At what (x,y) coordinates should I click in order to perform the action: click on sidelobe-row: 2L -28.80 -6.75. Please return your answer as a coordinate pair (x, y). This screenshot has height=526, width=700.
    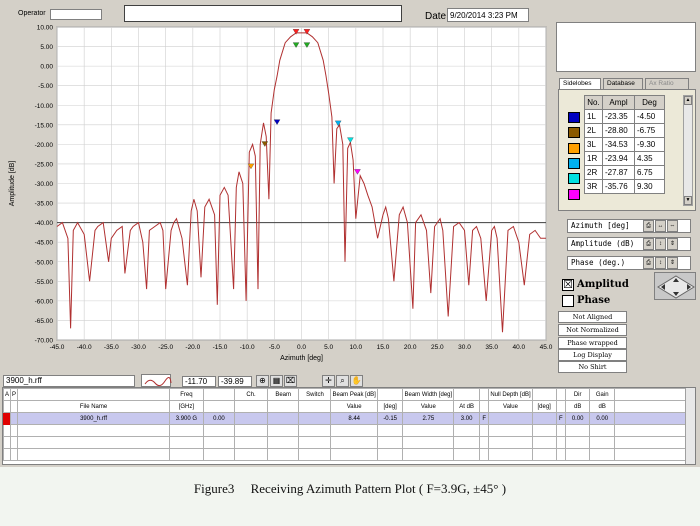
    Looking at the image, I should click on (624, 130).